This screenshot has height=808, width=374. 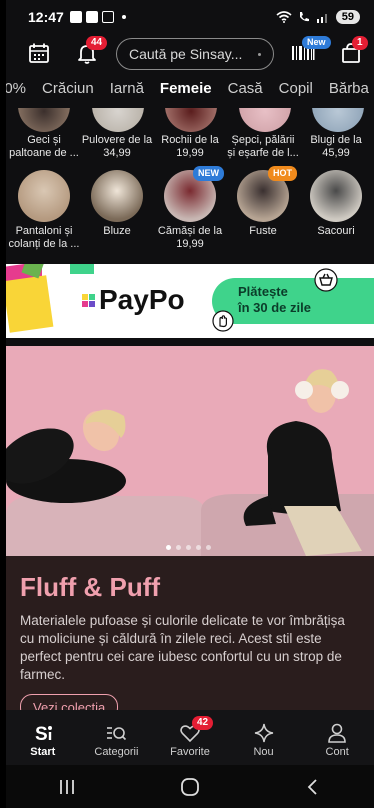 I want to click on nav-label: Categorii, so click(x=116, y=752).